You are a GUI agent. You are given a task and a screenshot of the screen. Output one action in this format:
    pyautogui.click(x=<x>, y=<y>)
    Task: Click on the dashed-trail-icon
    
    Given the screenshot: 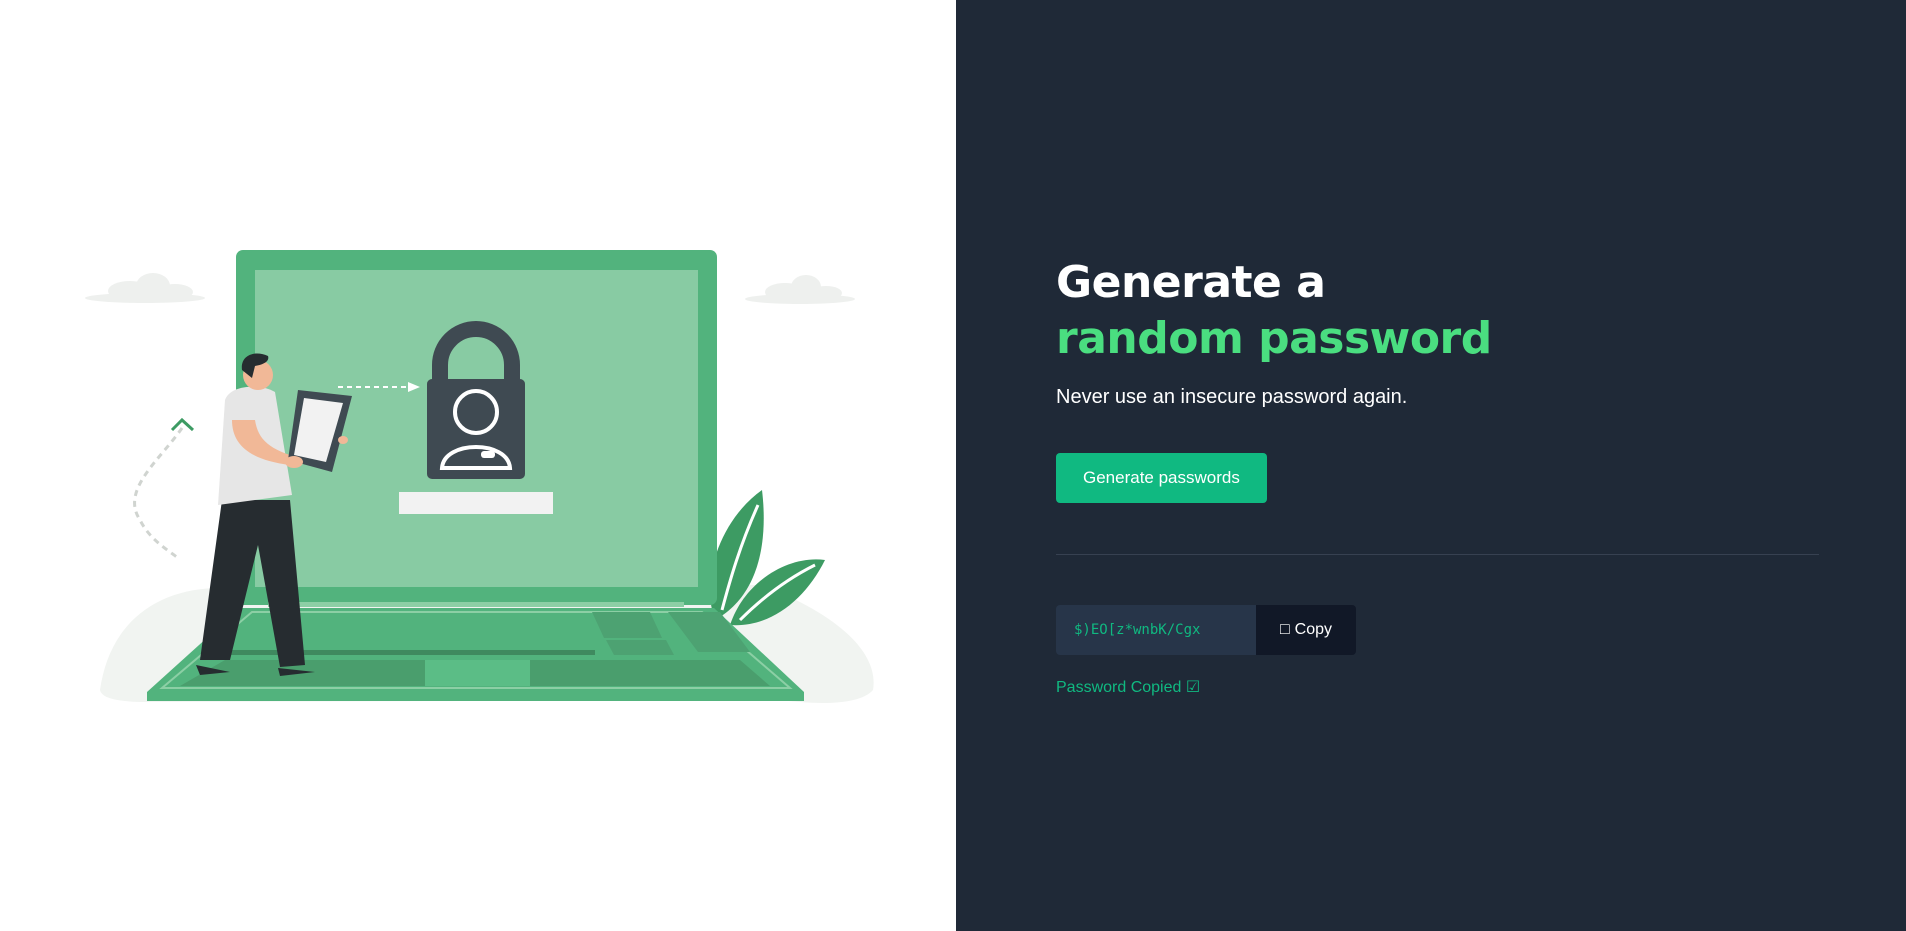 What is the action you would take?
    pyautogui.click(x=164, y=488)
    